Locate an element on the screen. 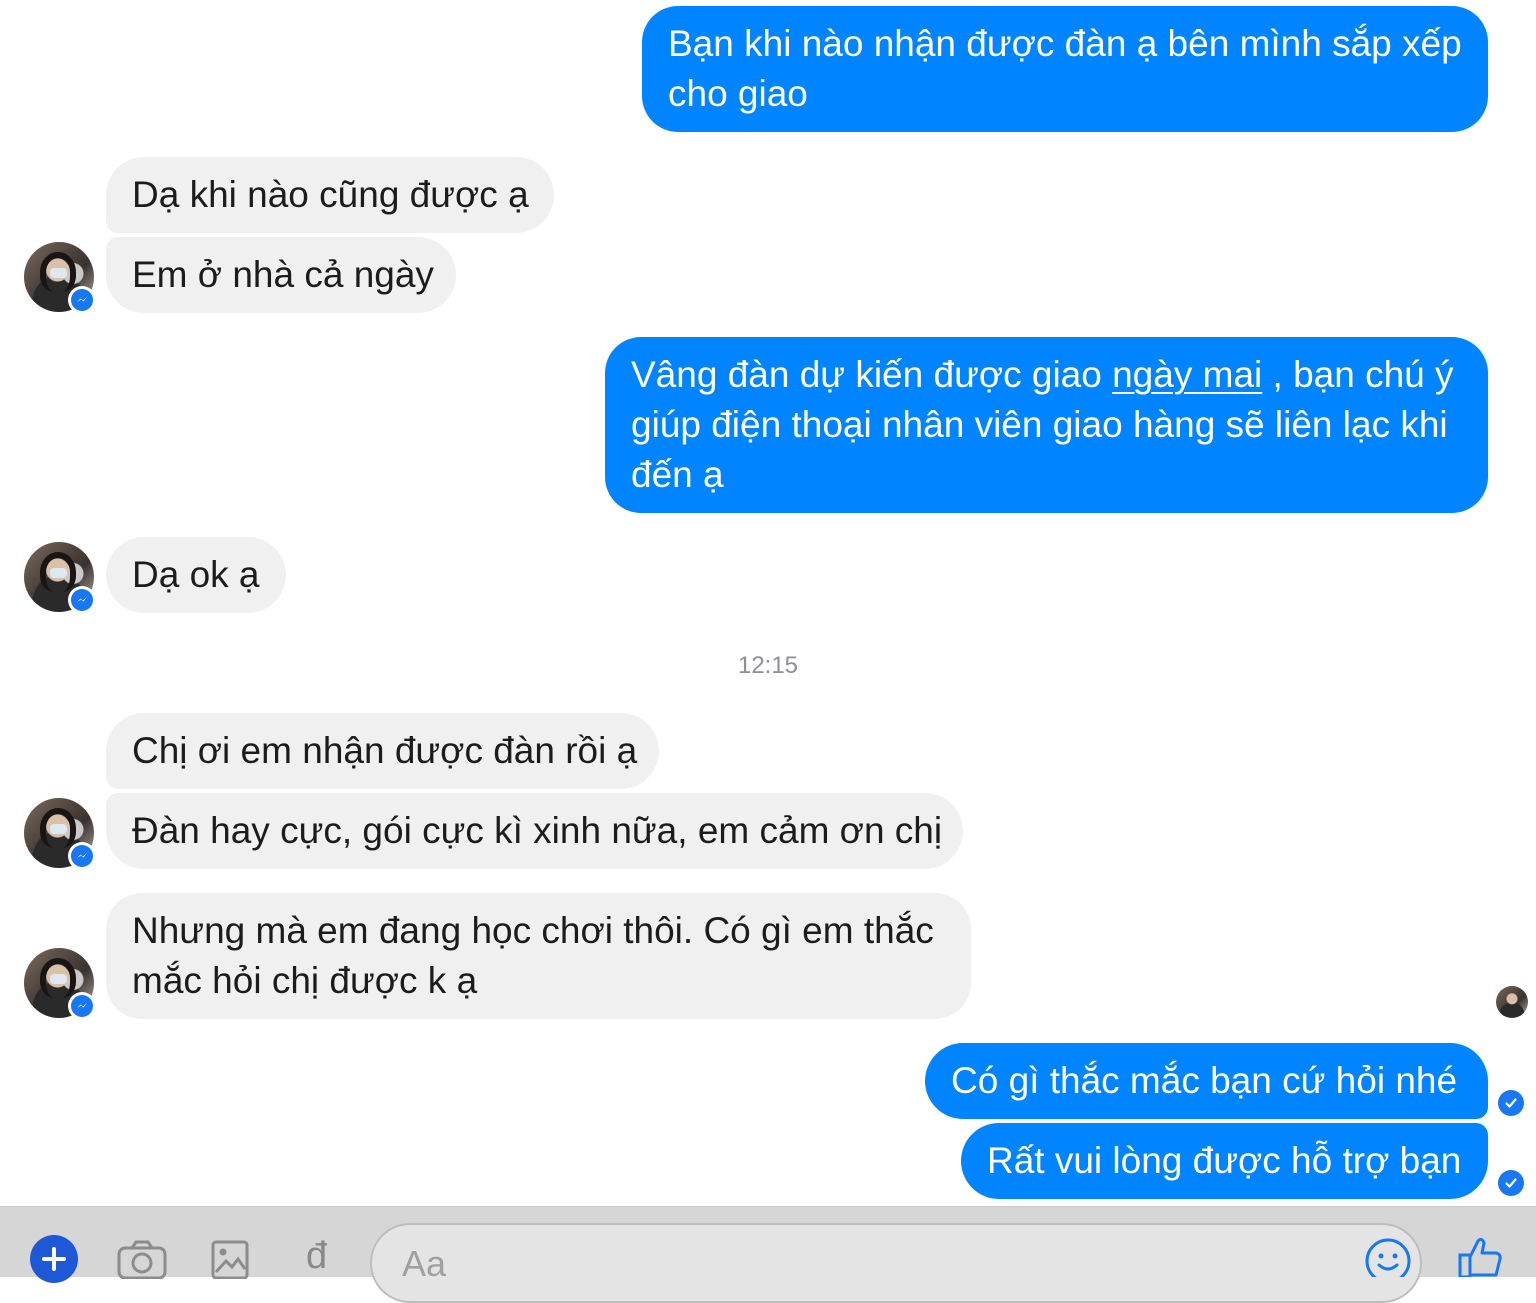  currency-icon: đ is located at coordinates (316, 1256).